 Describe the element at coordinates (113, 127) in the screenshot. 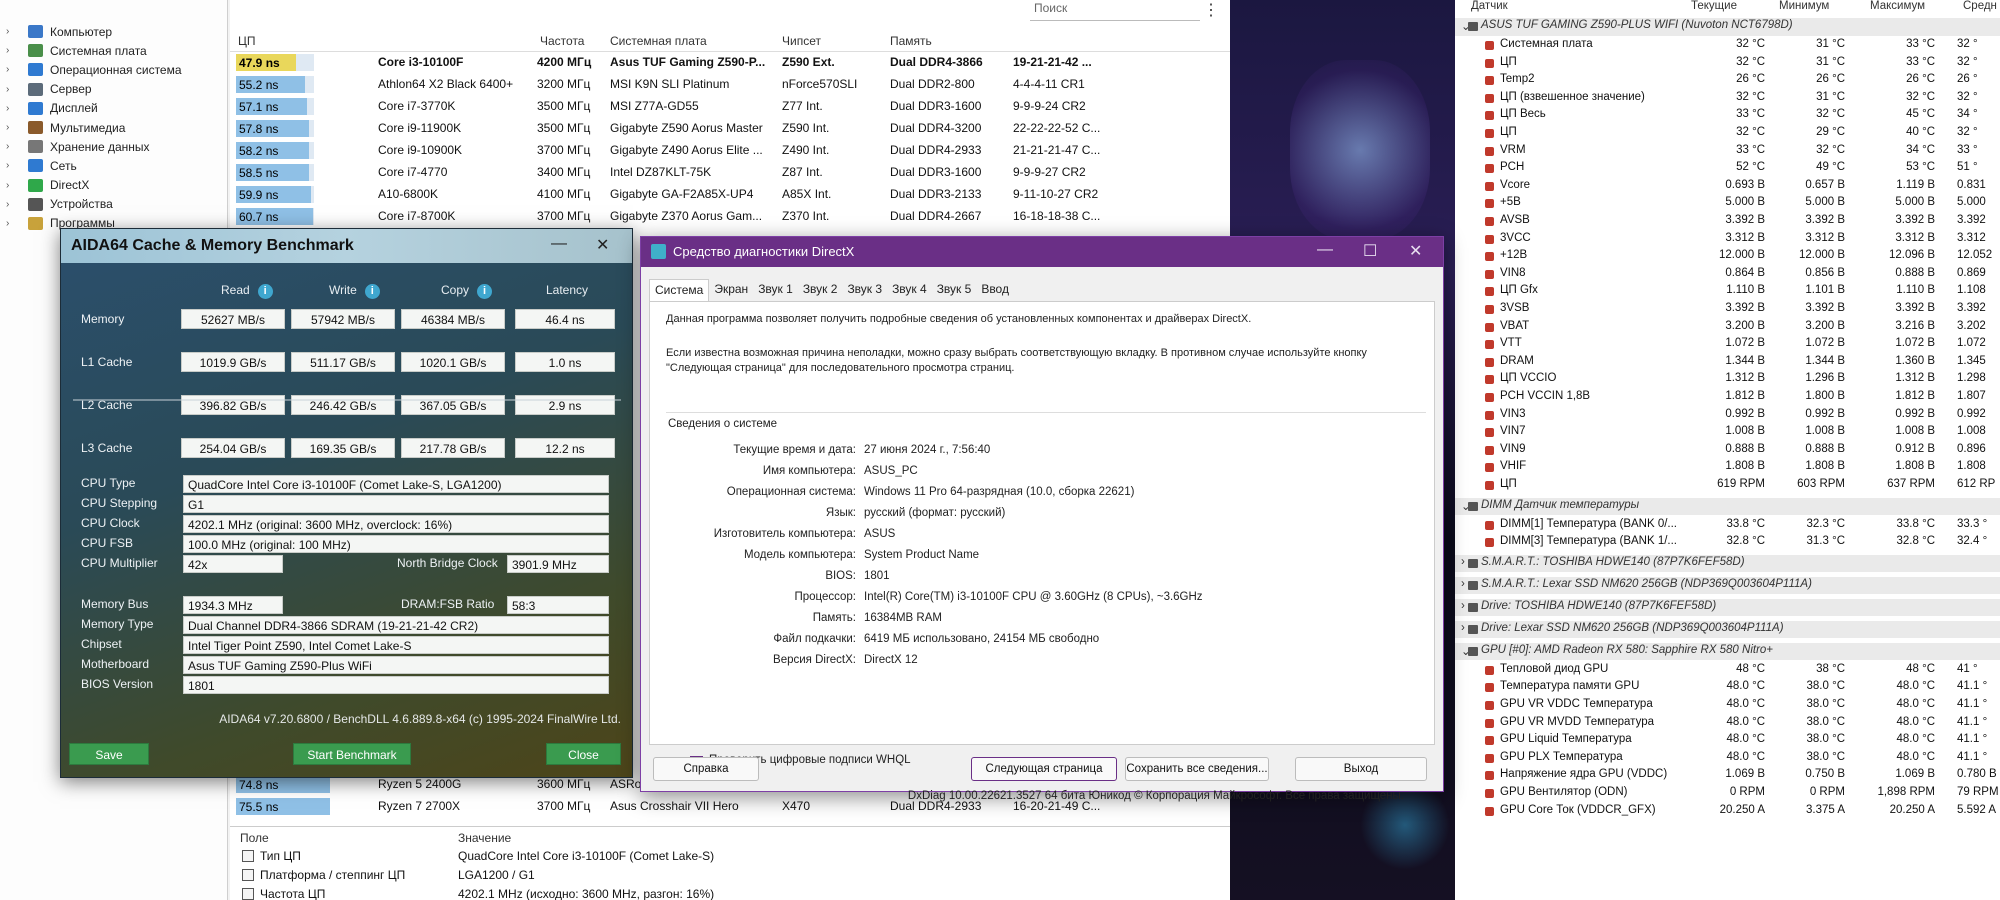

I see `sidebar-item: › Мультимедиа` at that location.